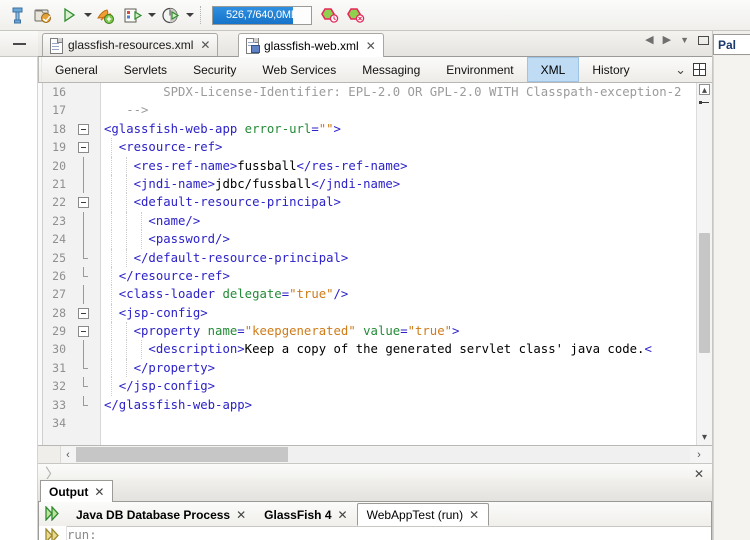 Image resolution: width=750 pixels, height=540 pixels. I want to click on line-number: 32, so click(59, 386).